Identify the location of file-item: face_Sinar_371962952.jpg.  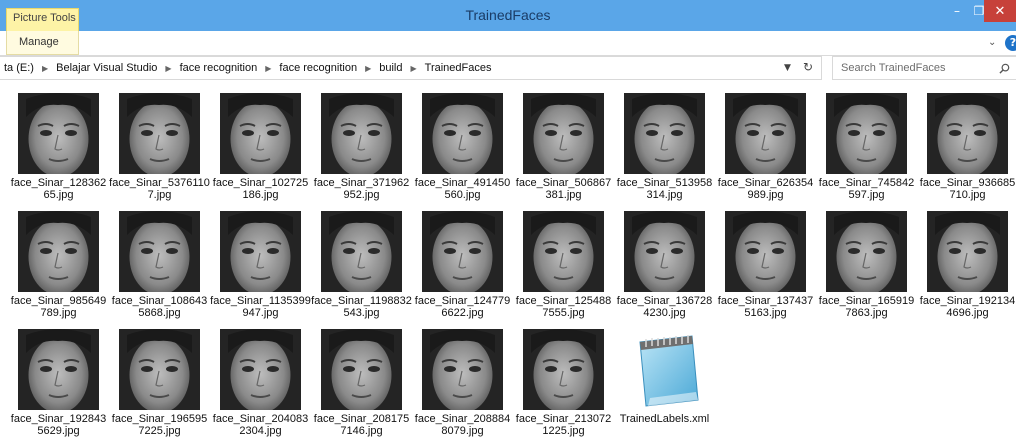
(361, 149).